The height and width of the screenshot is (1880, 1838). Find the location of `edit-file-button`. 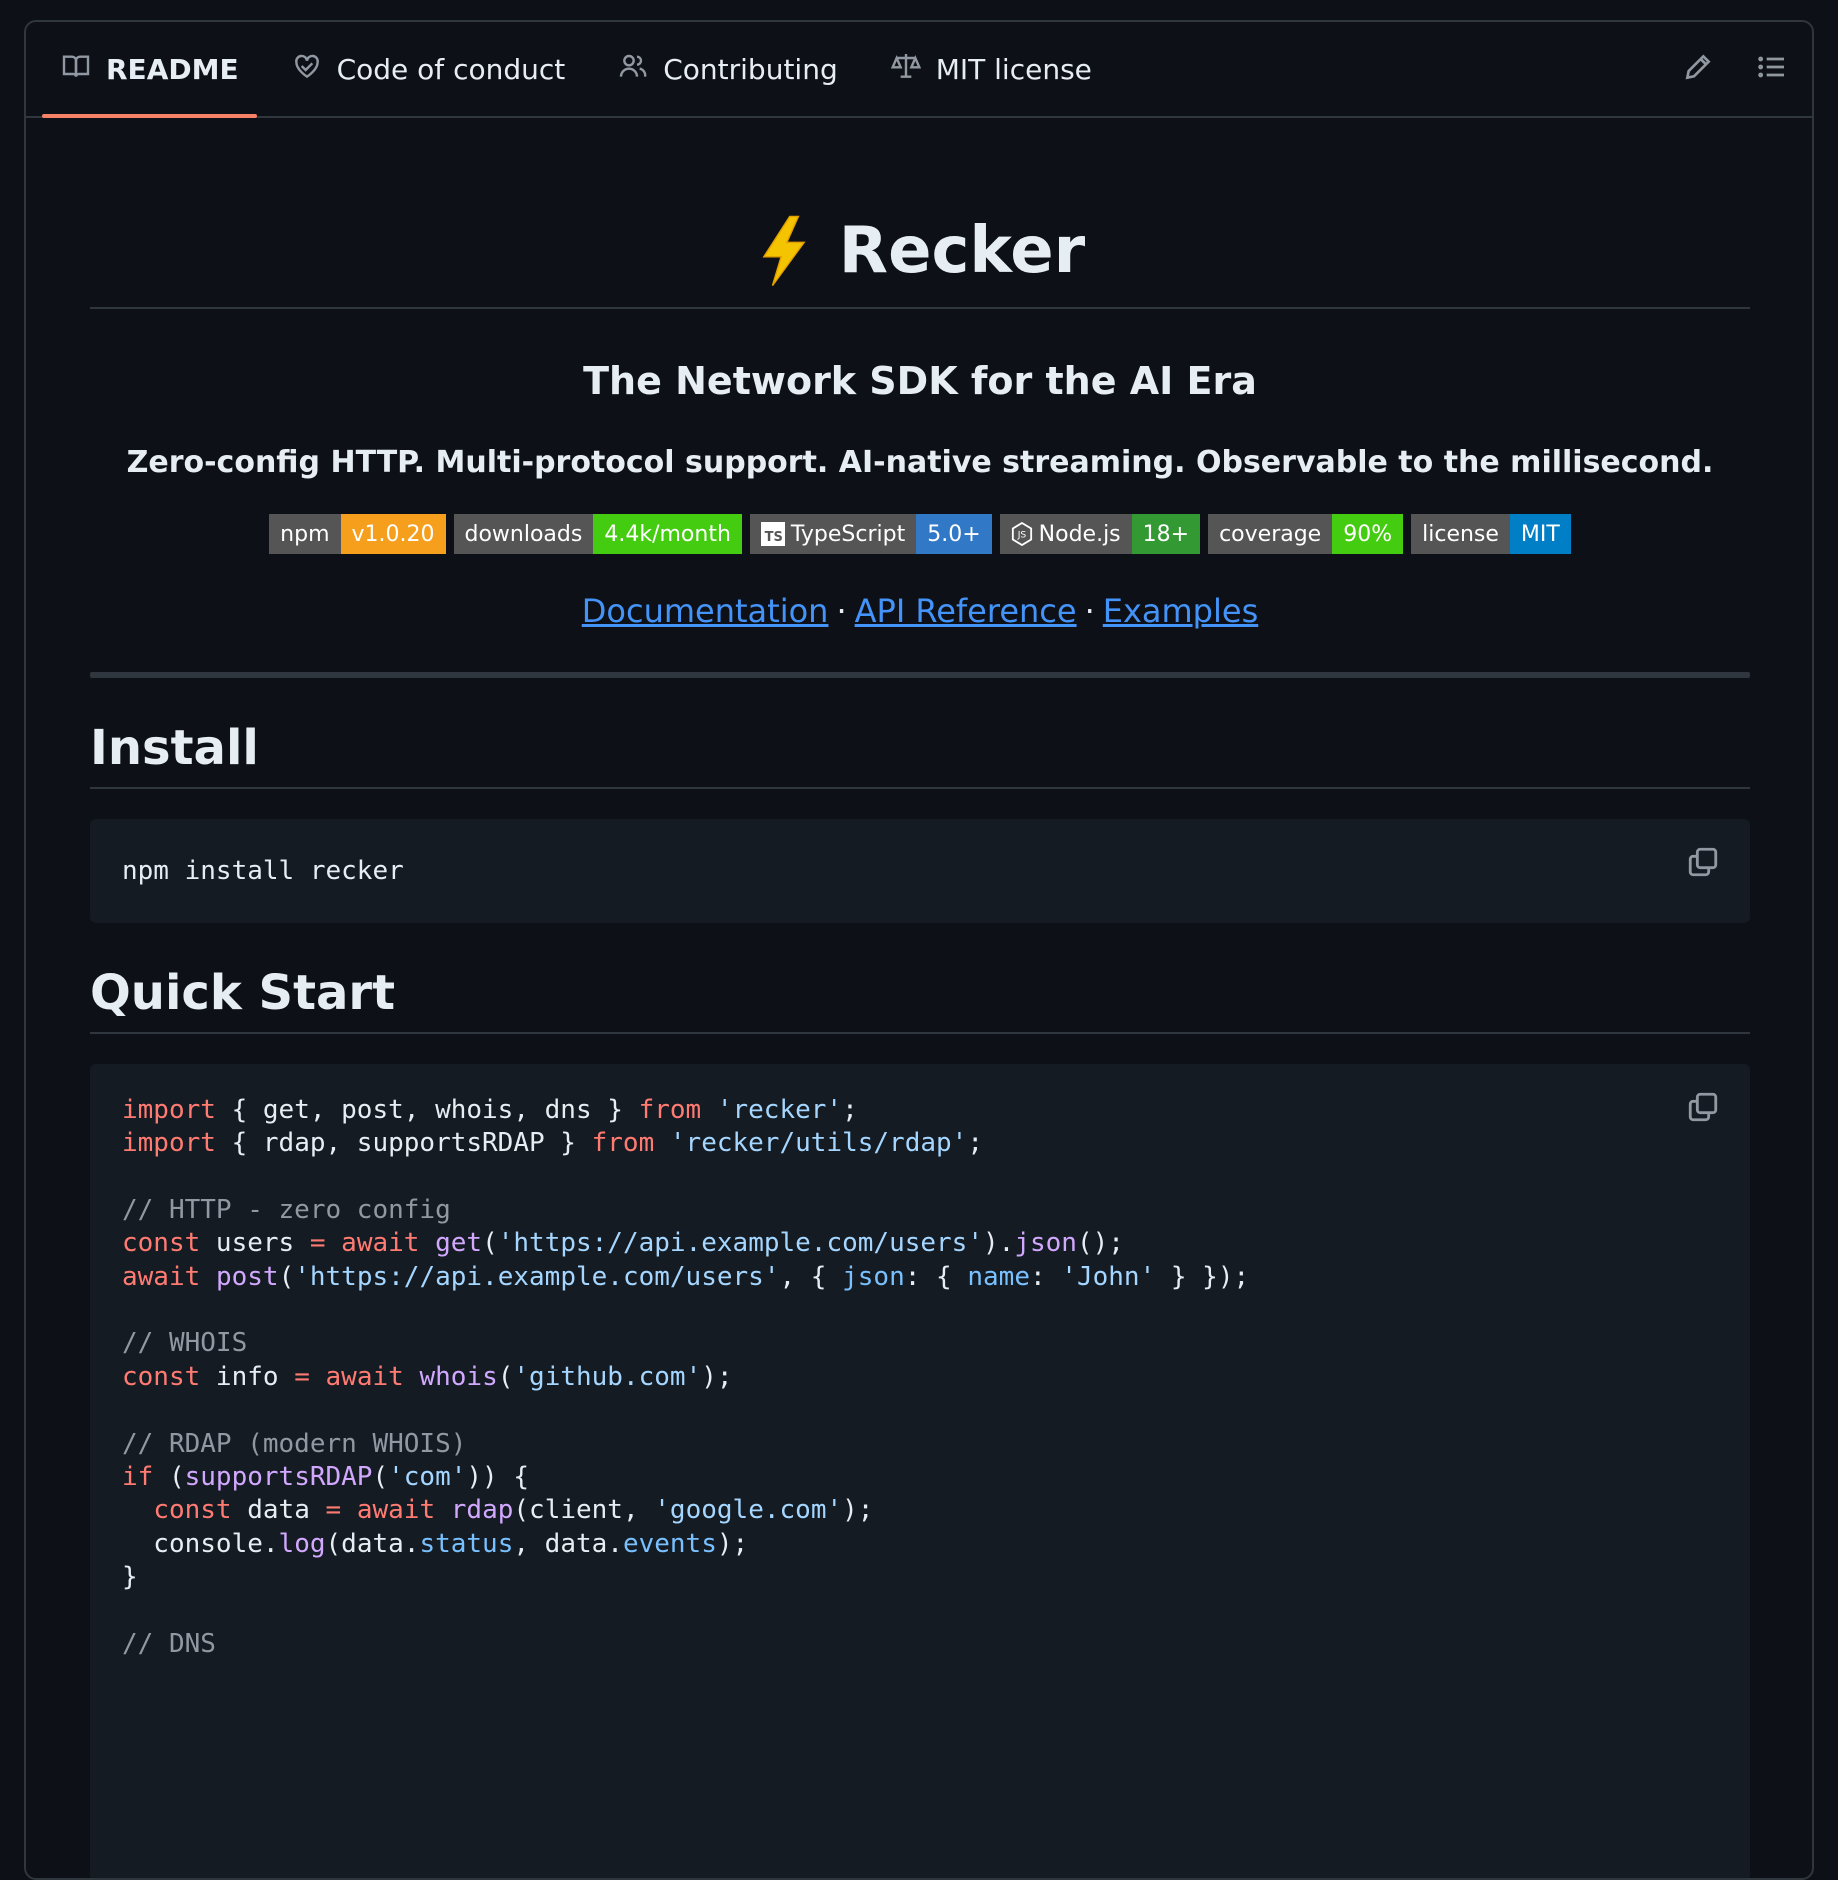

edit-file-button is located at coordinates (1698, 69).